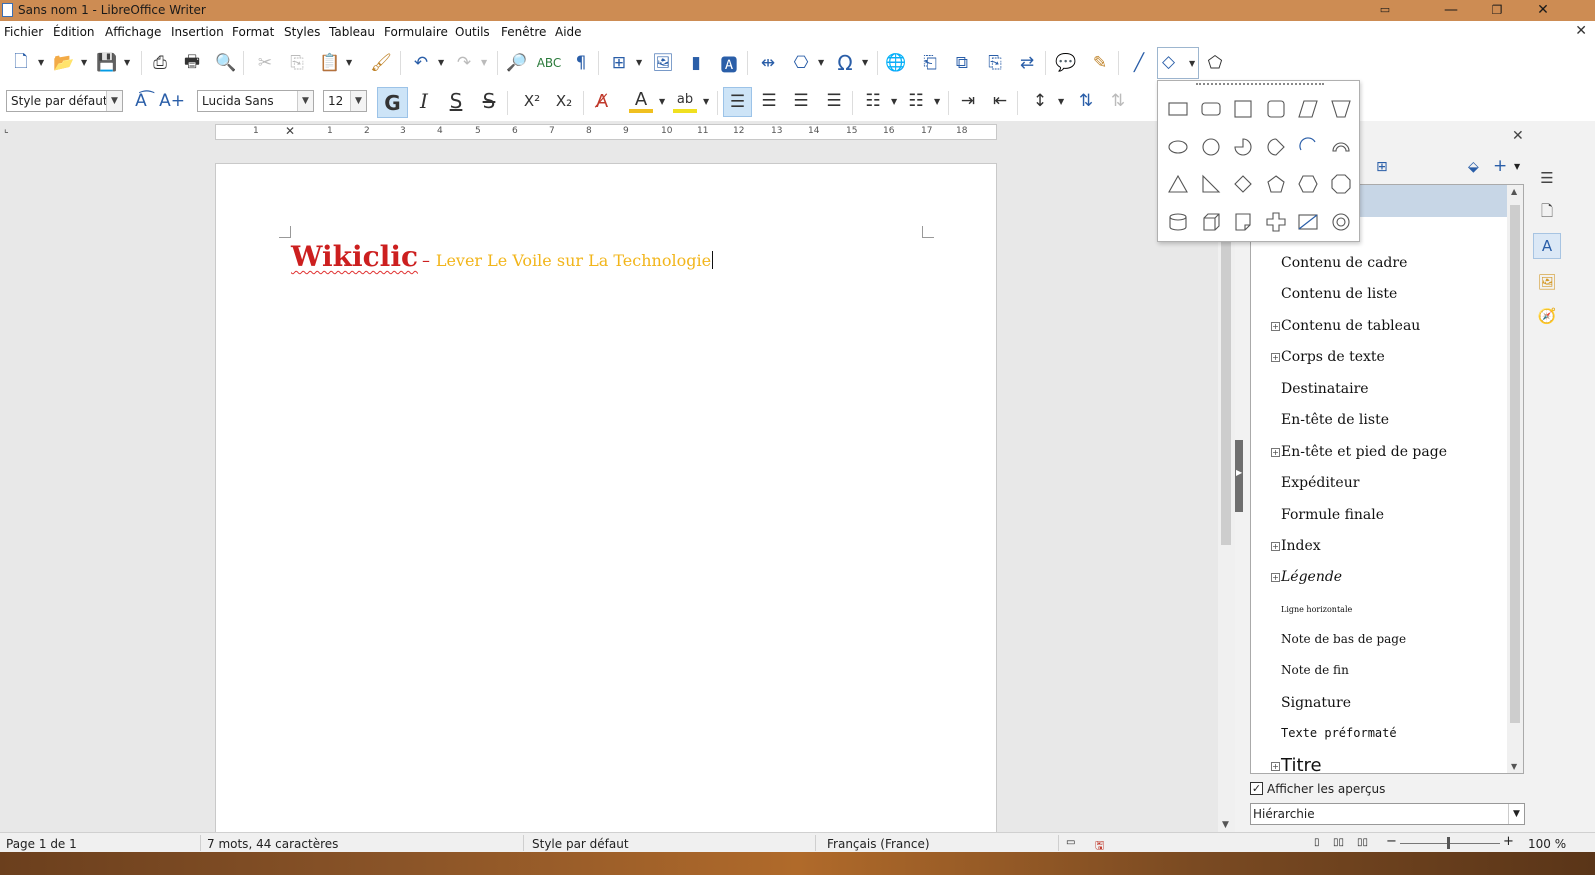 Image resolution: width=1595 pixels, height=875 pixels. Describe the element at coordinates (568, 32) in the screenshot. I see `menu-aide: Aide` at that location.